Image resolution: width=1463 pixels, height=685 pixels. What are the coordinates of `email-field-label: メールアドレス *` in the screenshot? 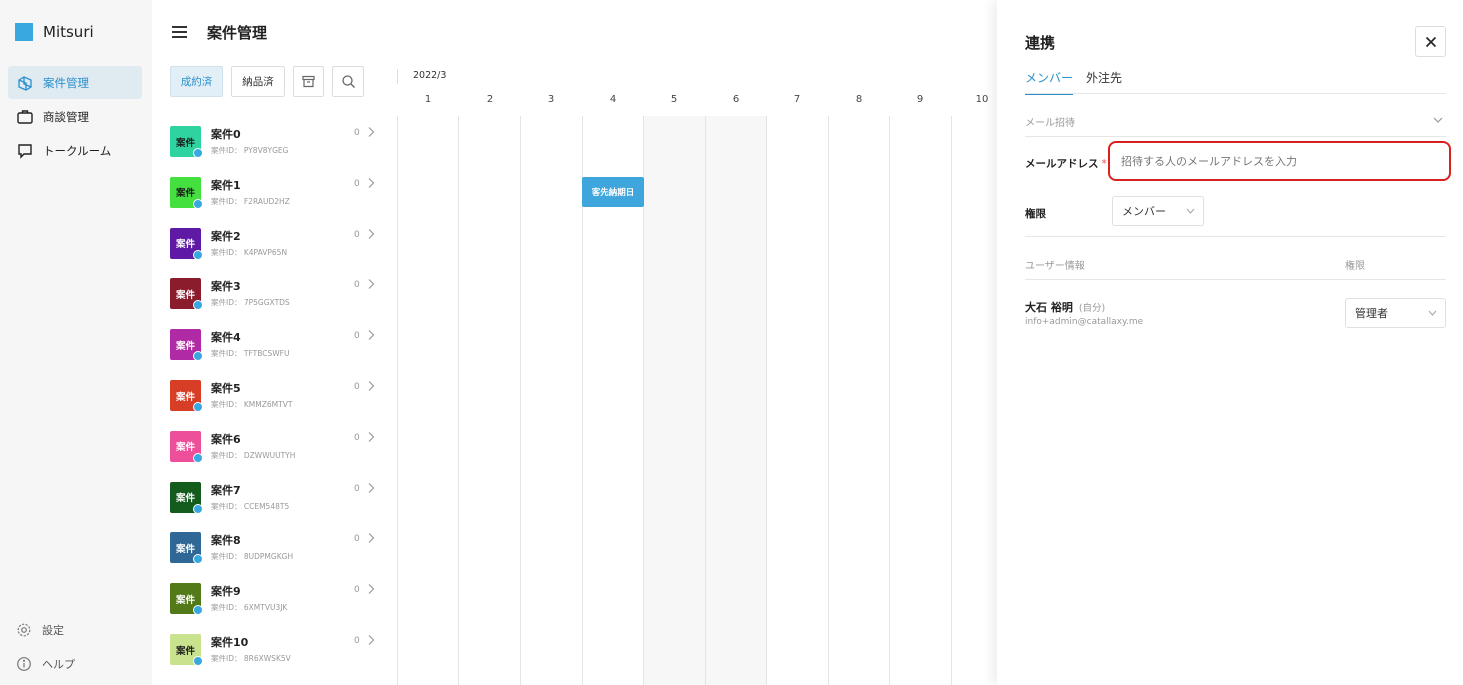 It's located at (1066, 164).